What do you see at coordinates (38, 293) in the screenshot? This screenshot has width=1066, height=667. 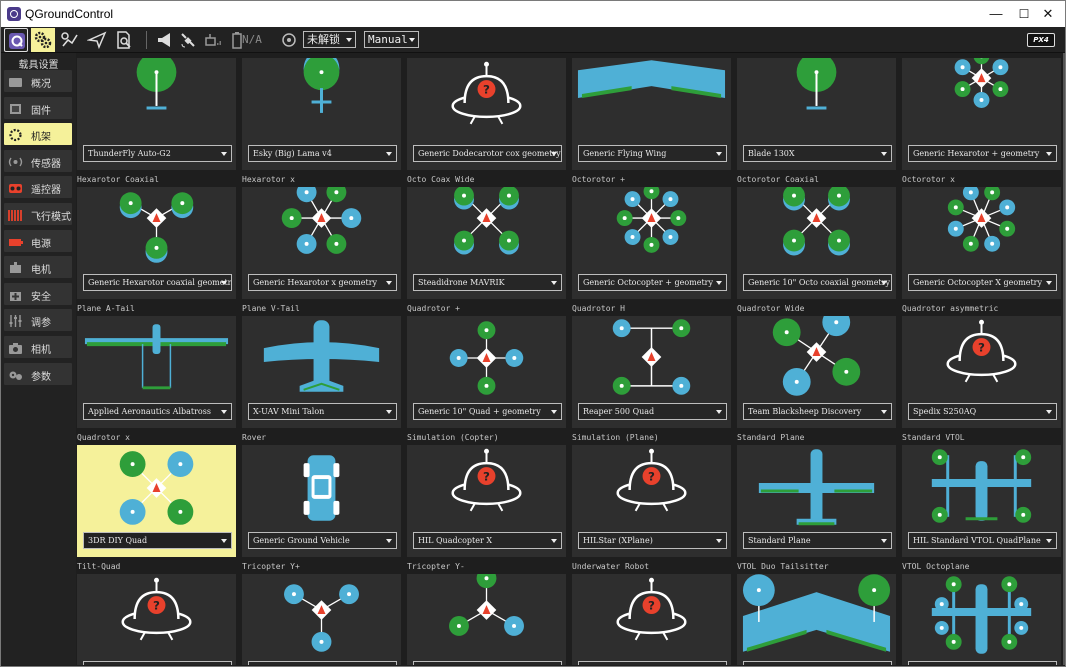 I see `sidebar-item-safety: 安全` at bounding box center [38, 293].